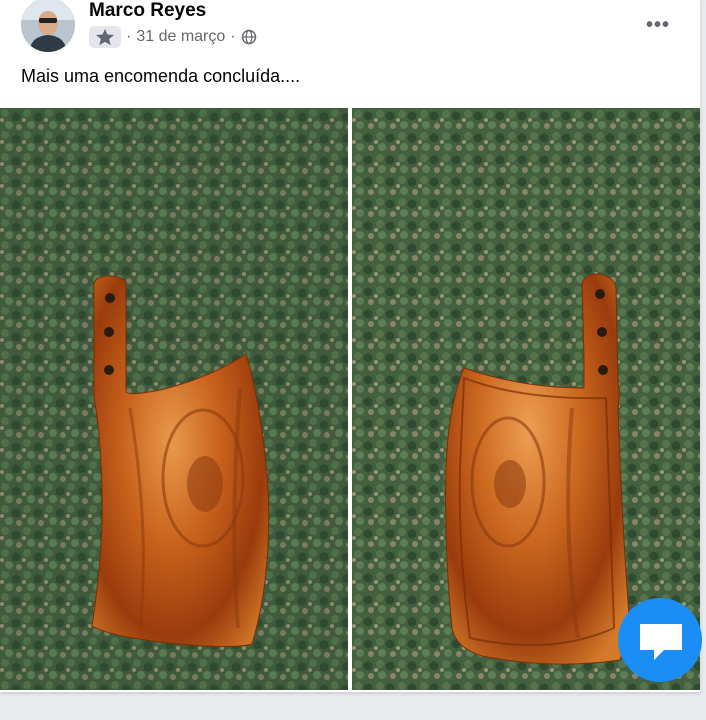  I want to click on chat-button, so click(660, 641).